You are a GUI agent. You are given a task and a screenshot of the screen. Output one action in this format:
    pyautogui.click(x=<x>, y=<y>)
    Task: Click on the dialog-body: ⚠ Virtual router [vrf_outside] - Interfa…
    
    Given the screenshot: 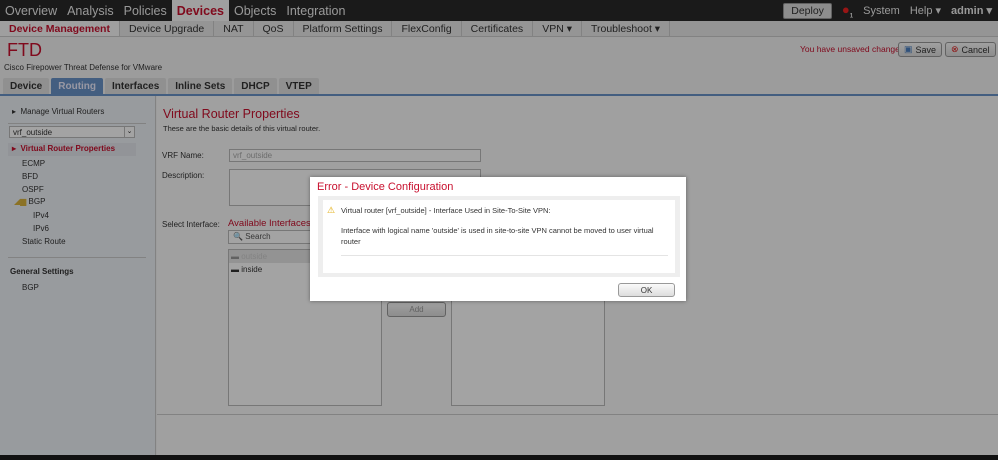 What is the action you would take?
    pyautogui.click(x=499, y=236)
    